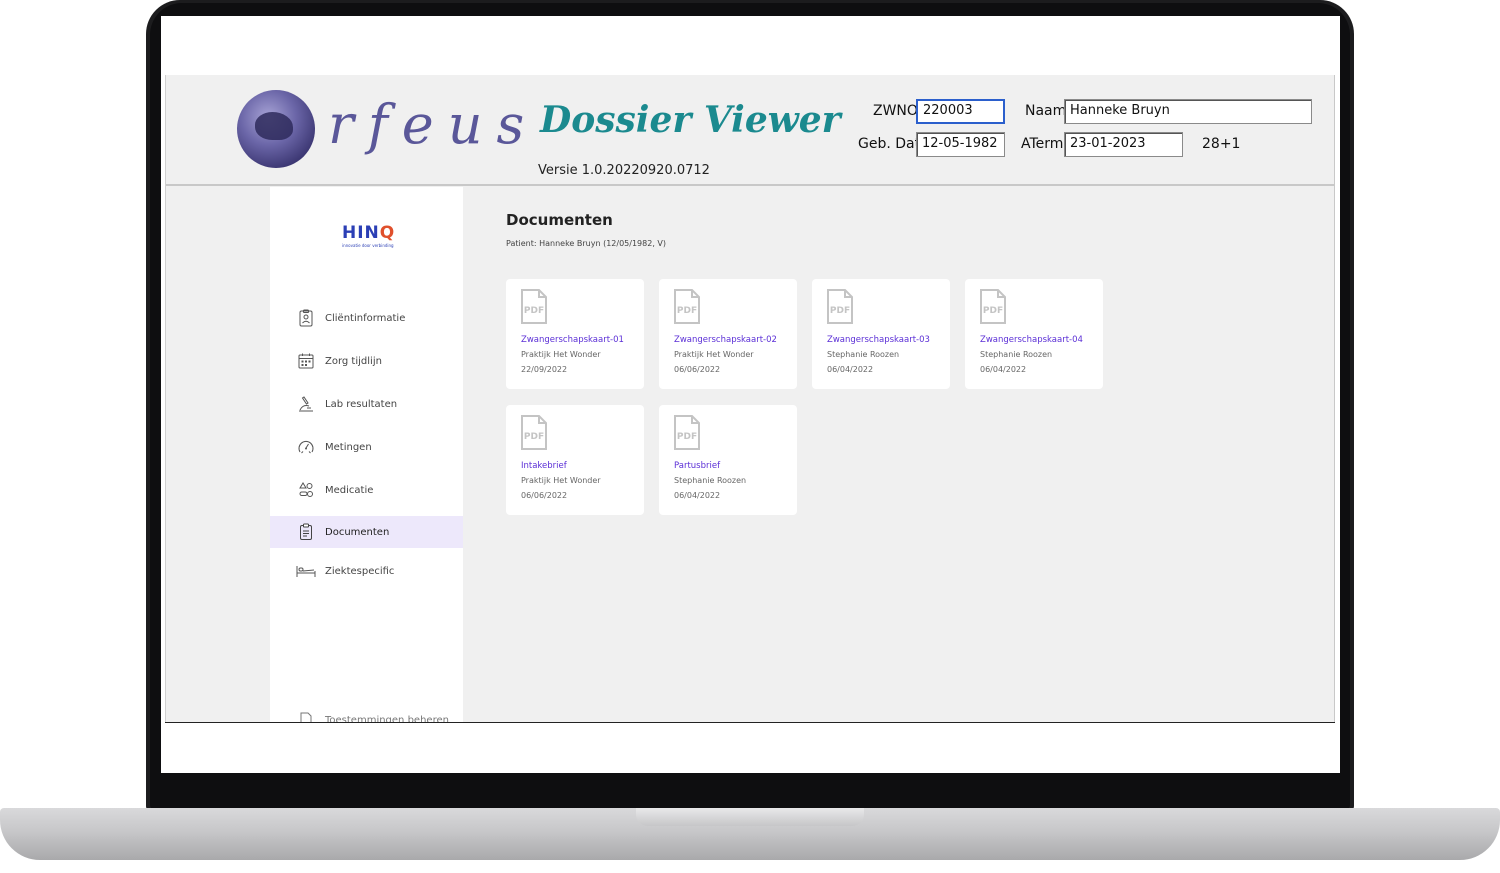 The image size is (1500, 873). Describe the element at coordinates (690, 120) in the screenshot. I see `app-title: Dossier Viewer` at that location.